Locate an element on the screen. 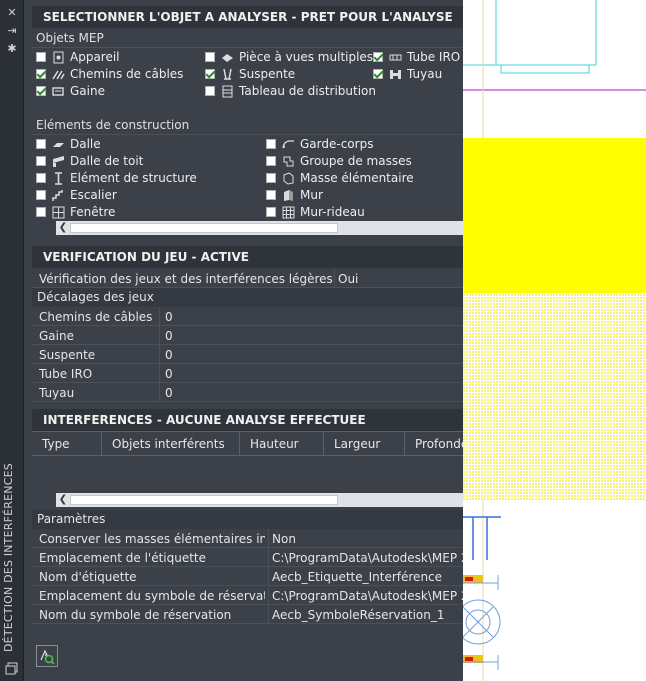  column-header-width: Largeur is located at coordinates (364, 444).